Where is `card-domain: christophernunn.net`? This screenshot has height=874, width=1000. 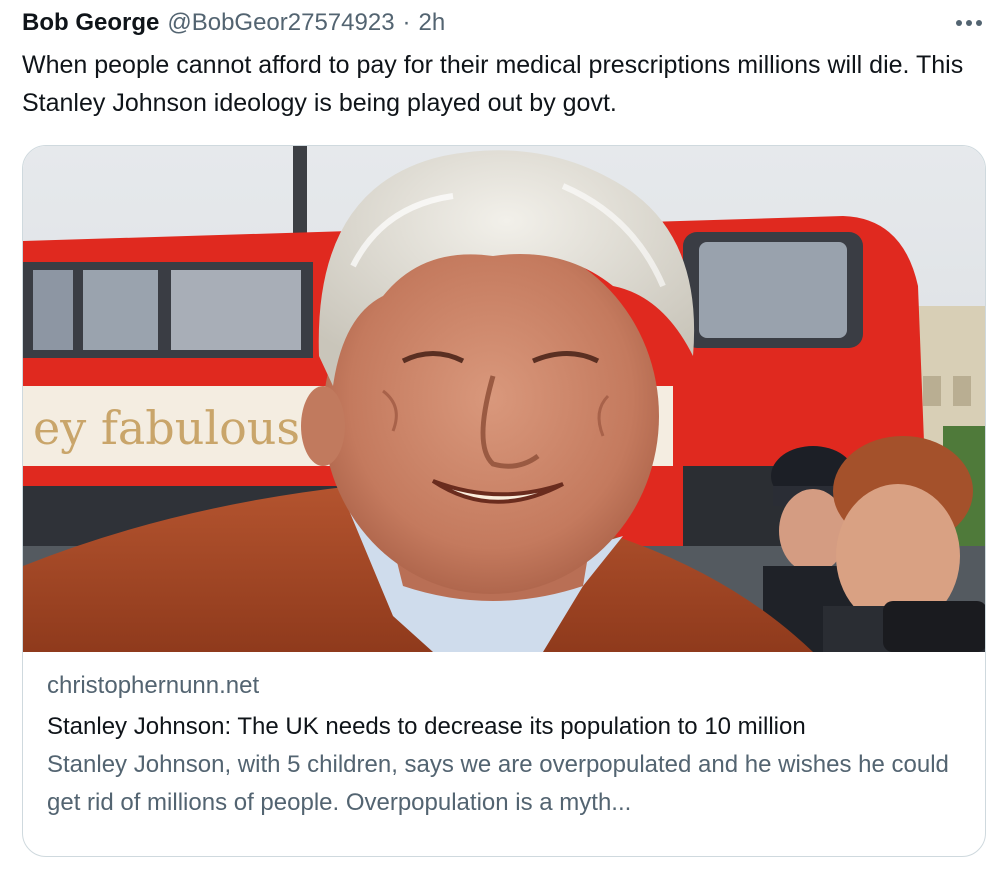 card-domain: christophernunn.net is located at coordinates (153, 685).